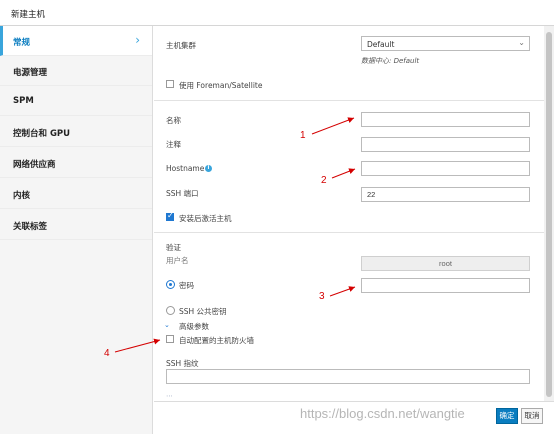 This screenshot has height=434, width=554. What do you see at coordinates (221, 85) in the screenshot?
I see `foreman-label: 使用 Foreman/Satellite` at bounding box center [221, 85].